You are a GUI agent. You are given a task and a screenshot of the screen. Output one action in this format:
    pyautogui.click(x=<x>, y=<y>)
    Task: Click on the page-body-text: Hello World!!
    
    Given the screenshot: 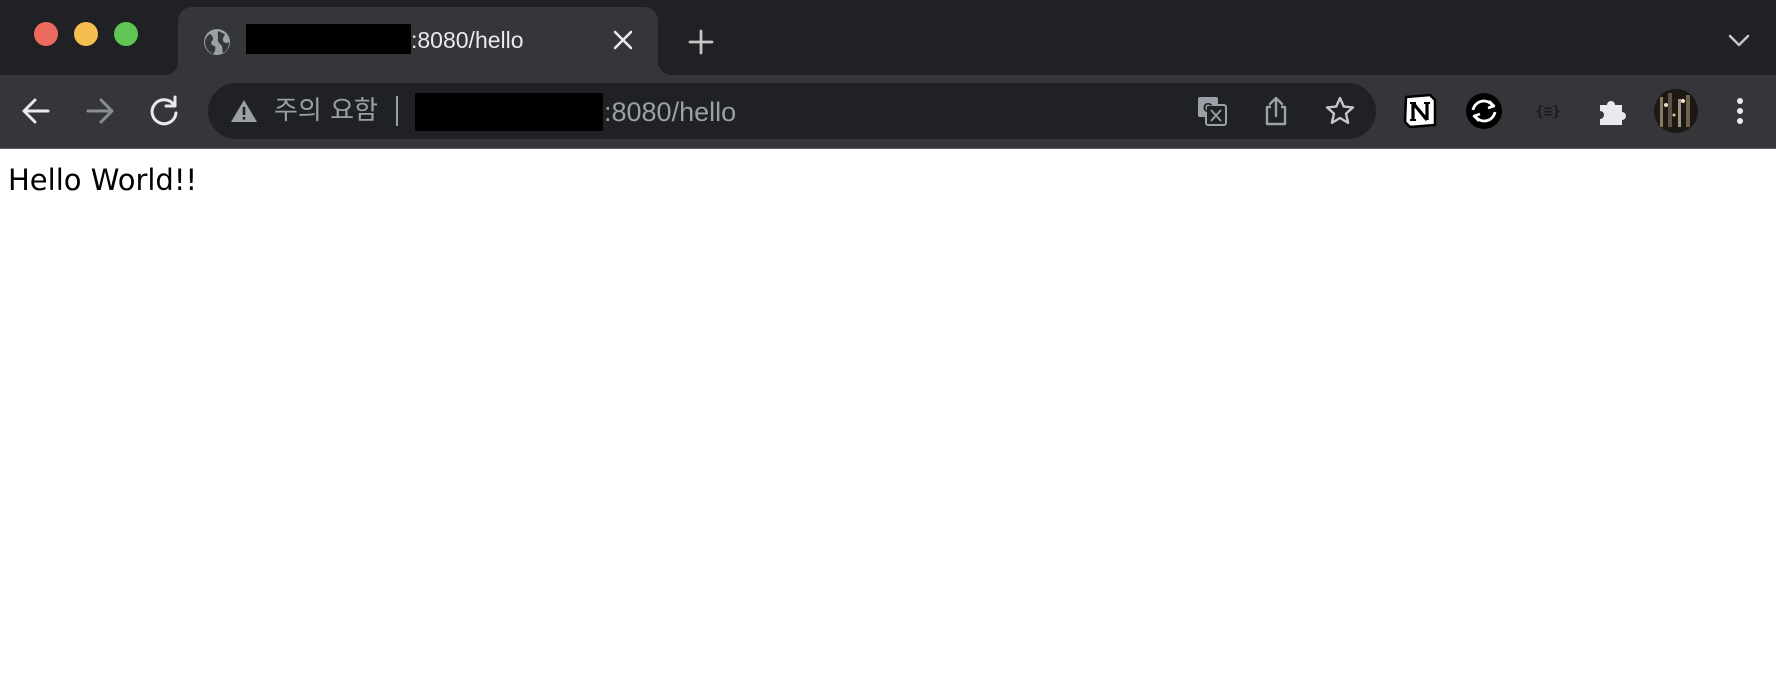 What is the action you would take?
    pyautogui.click(x=103, y=180)
    